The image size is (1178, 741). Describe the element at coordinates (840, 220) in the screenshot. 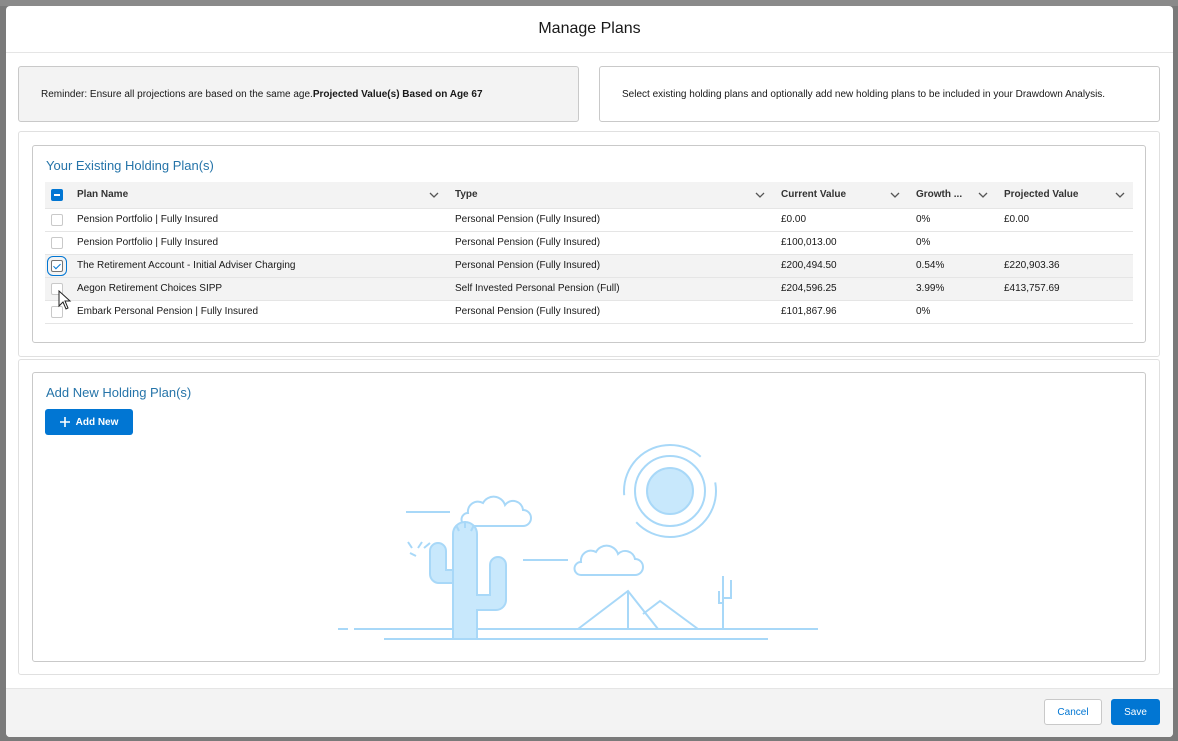

I see `cell-current-value: £0.00` at that location.